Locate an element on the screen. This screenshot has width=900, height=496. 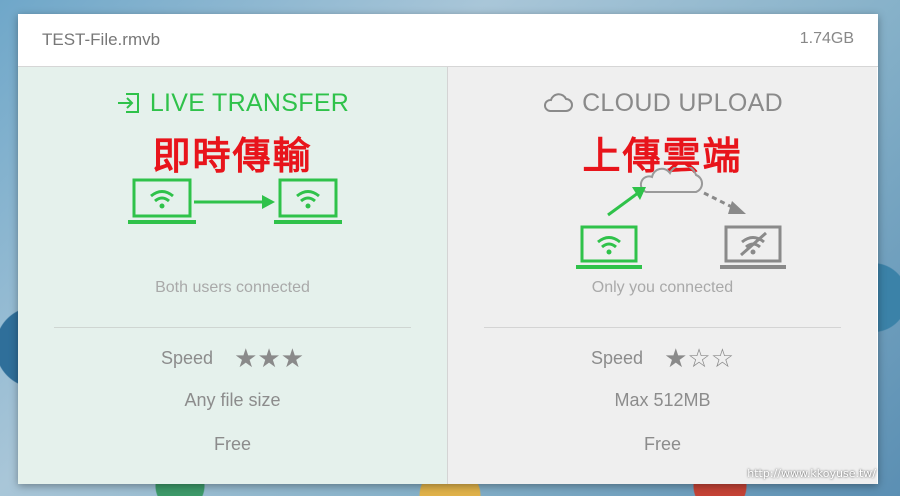
file-size: 1.74GB is located at coordinates (826, 38).